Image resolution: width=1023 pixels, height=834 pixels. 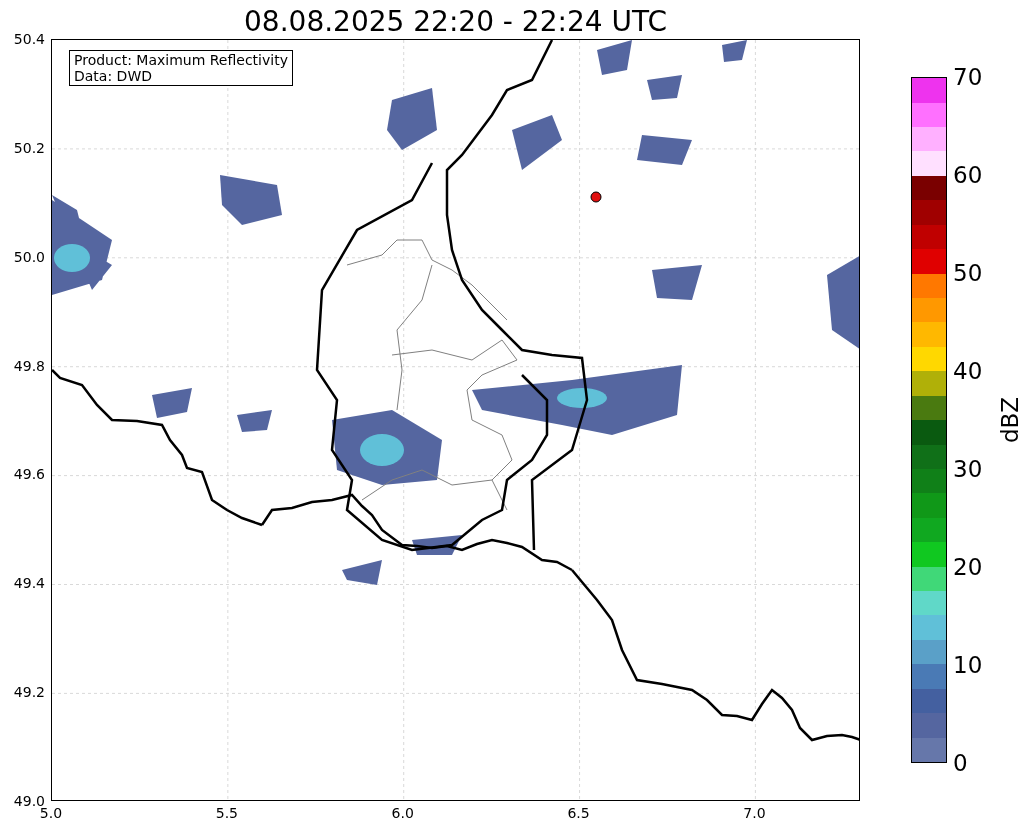 I want to click on y-tick-label: 49.4, so click(x=29, y=583).